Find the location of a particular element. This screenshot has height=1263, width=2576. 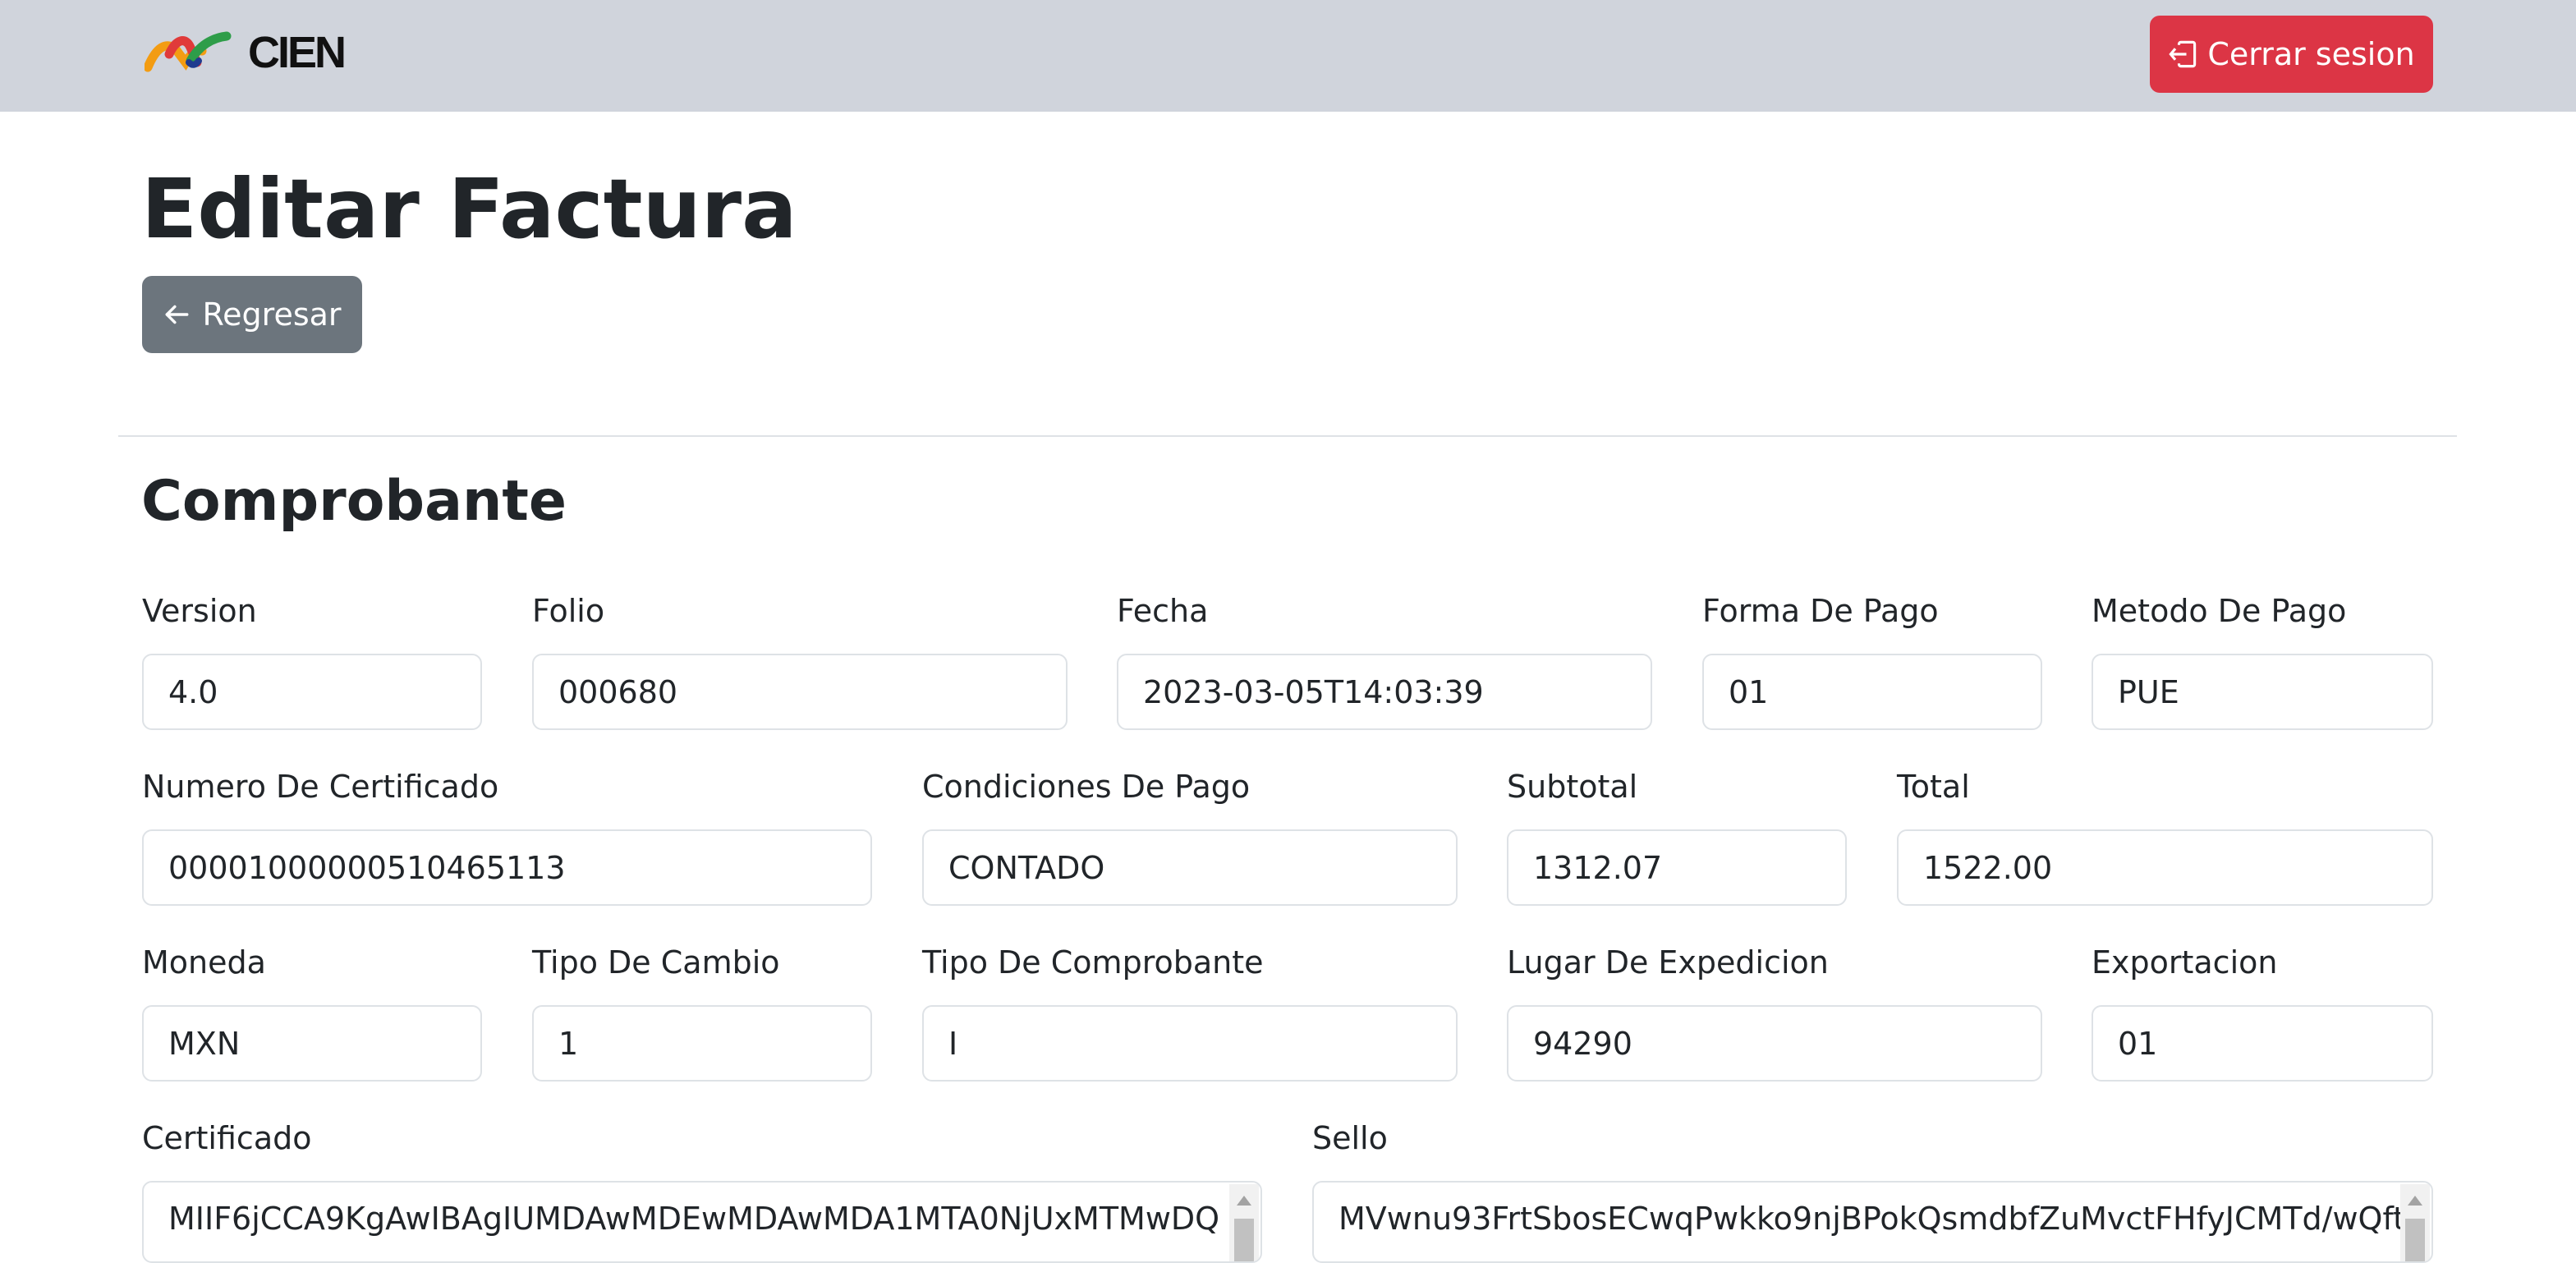

metodo-de-pago-input: PUE is located at coordinates (2262, 692).